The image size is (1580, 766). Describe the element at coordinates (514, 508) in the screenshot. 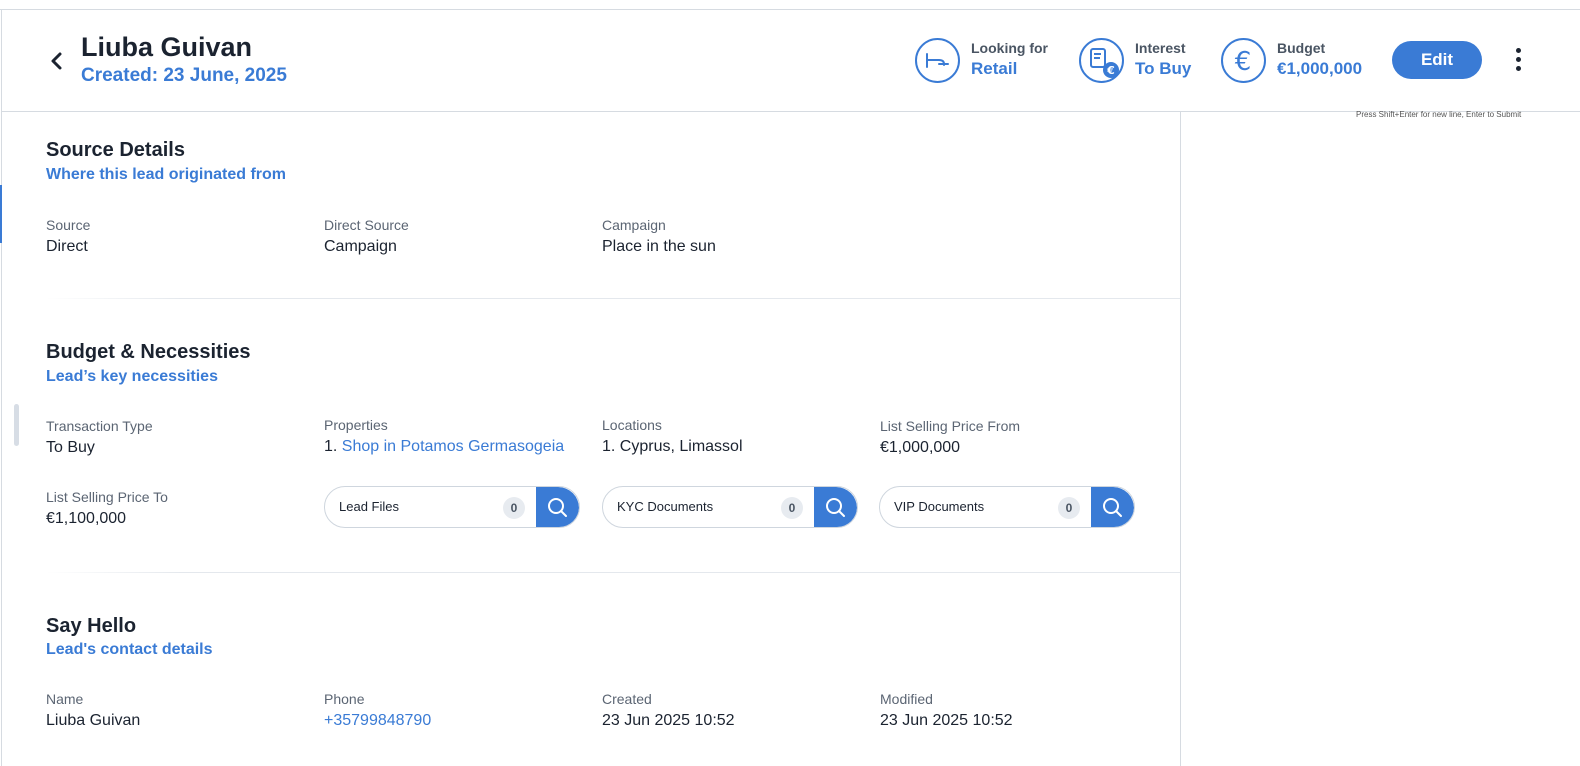

I see `lead-files-count: 0` at that location.